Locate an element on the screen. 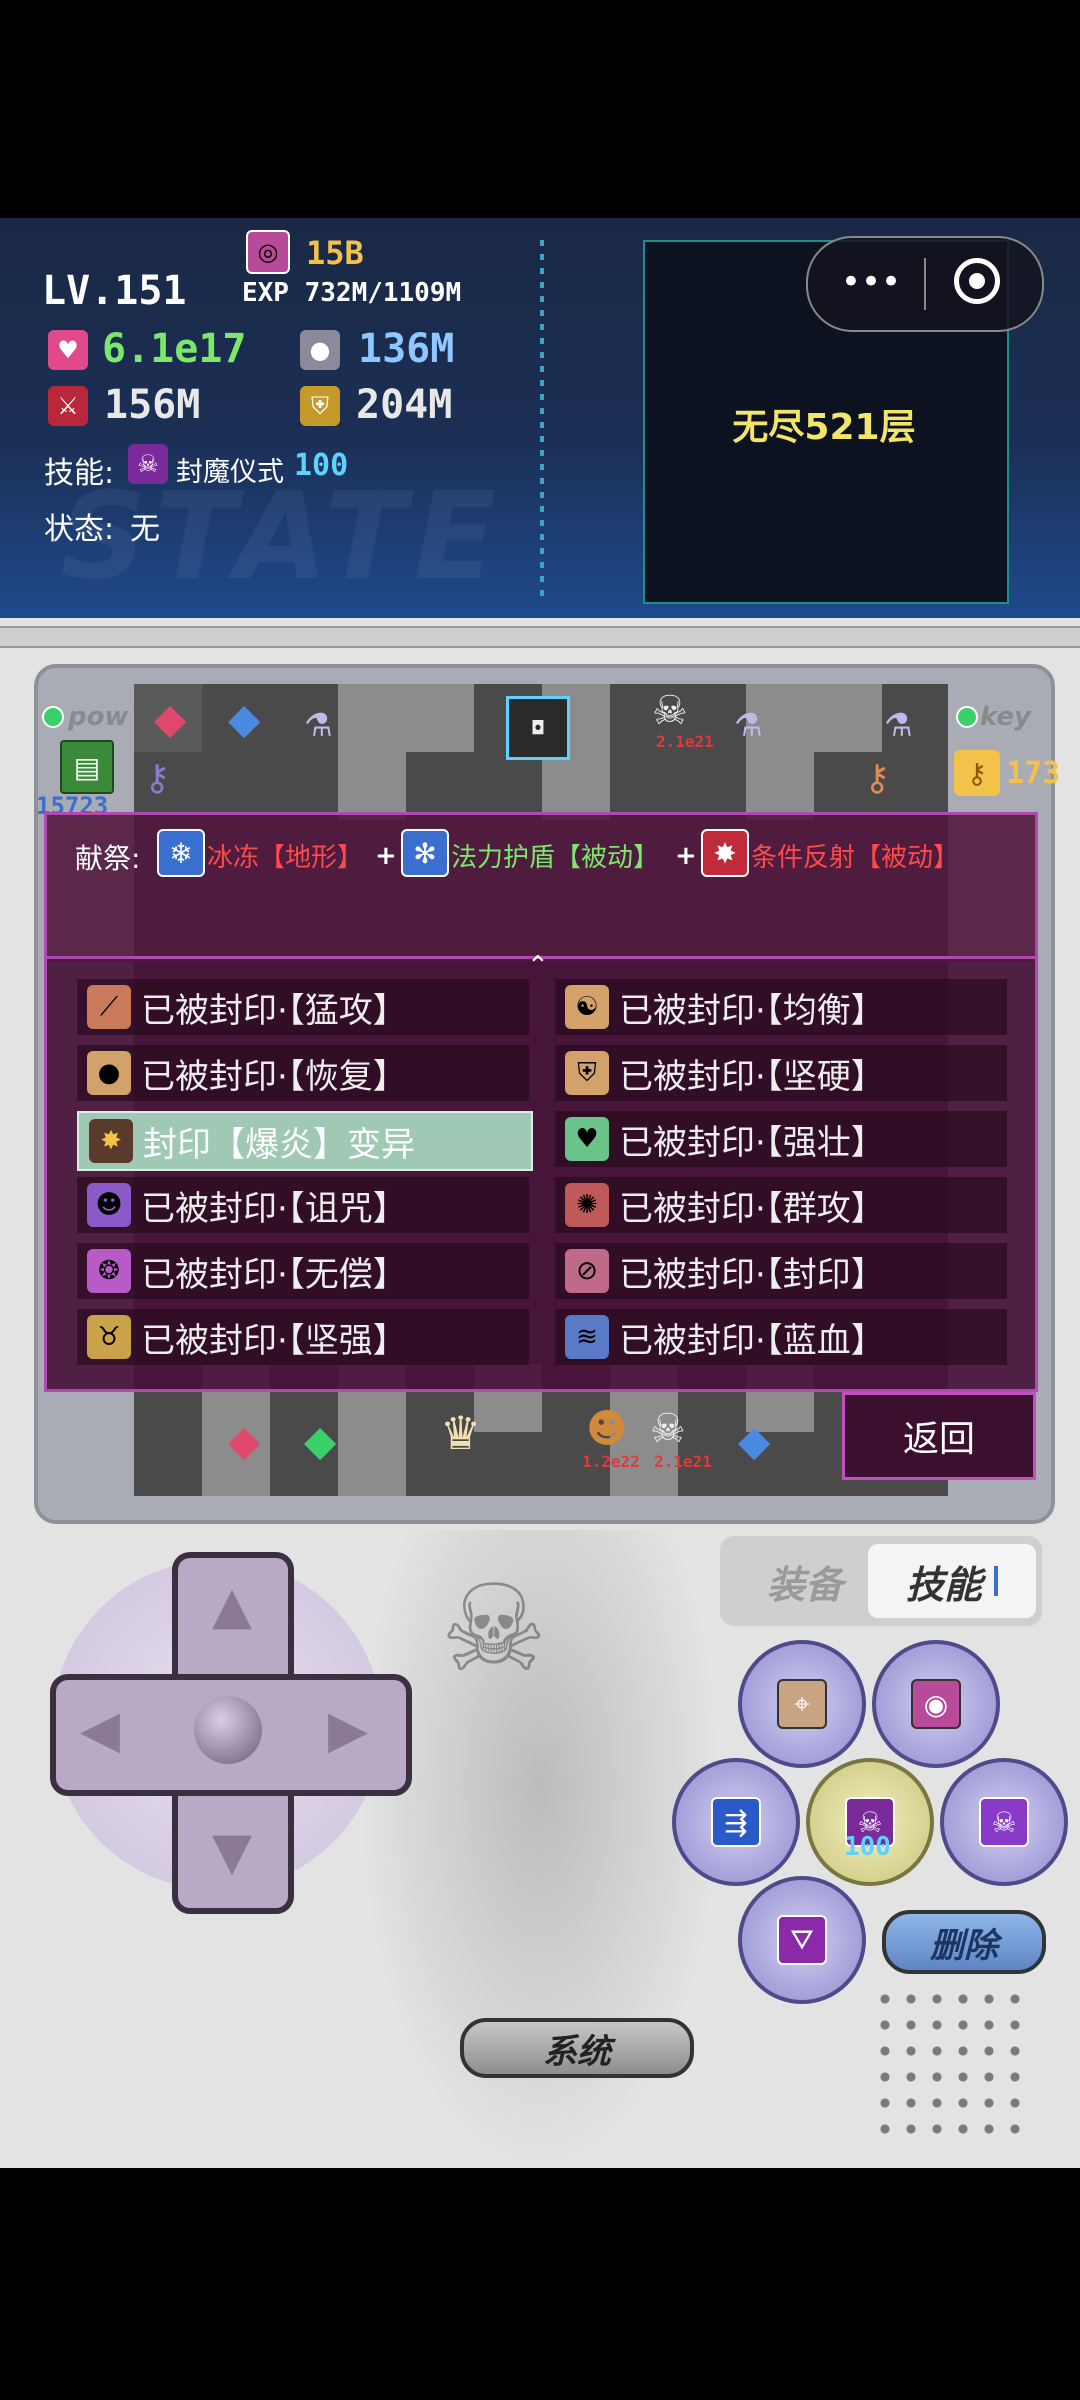  heart-icon: ♥ is located at coordinates (68, 350).